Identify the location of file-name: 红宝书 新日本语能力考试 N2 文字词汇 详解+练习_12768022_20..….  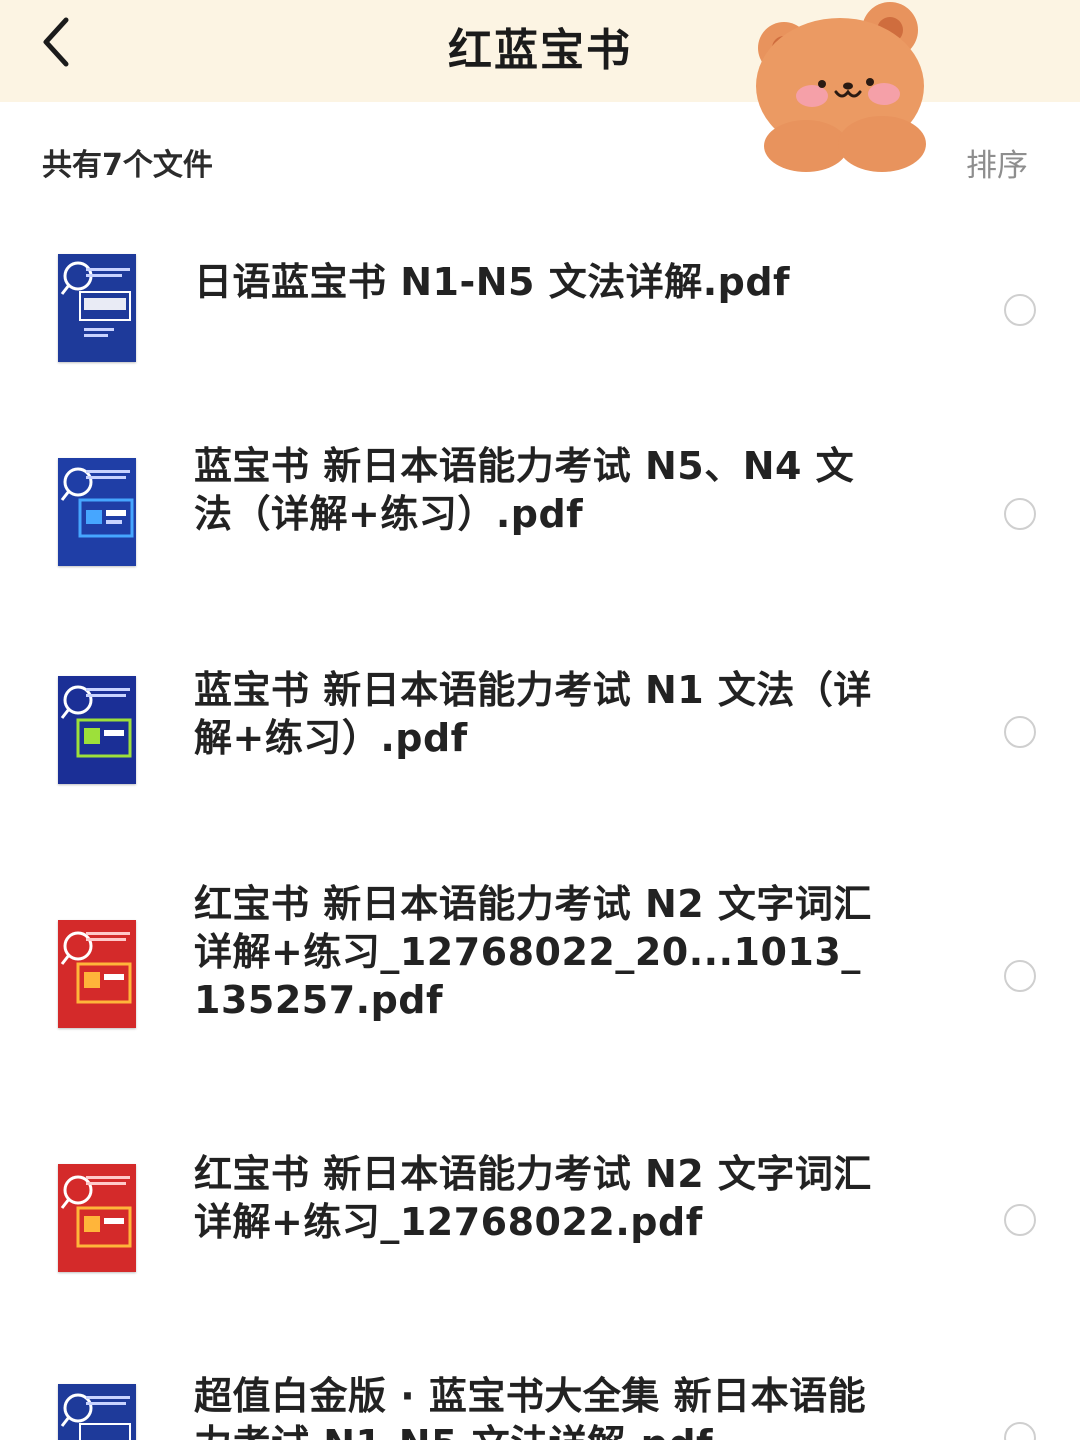
(533, 952).